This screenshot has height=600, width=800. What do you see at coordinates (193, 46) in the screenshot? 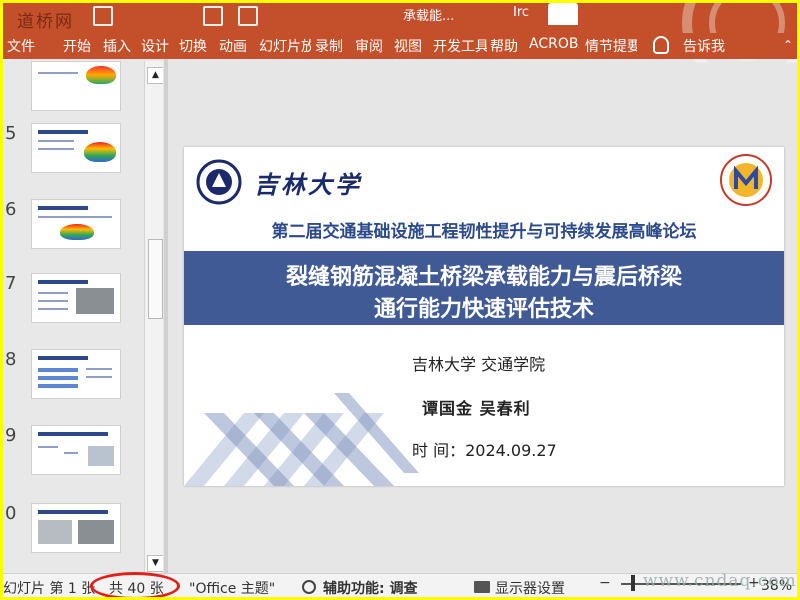
I see `tab-transitions: 切换` at bounding box center [193, 46].